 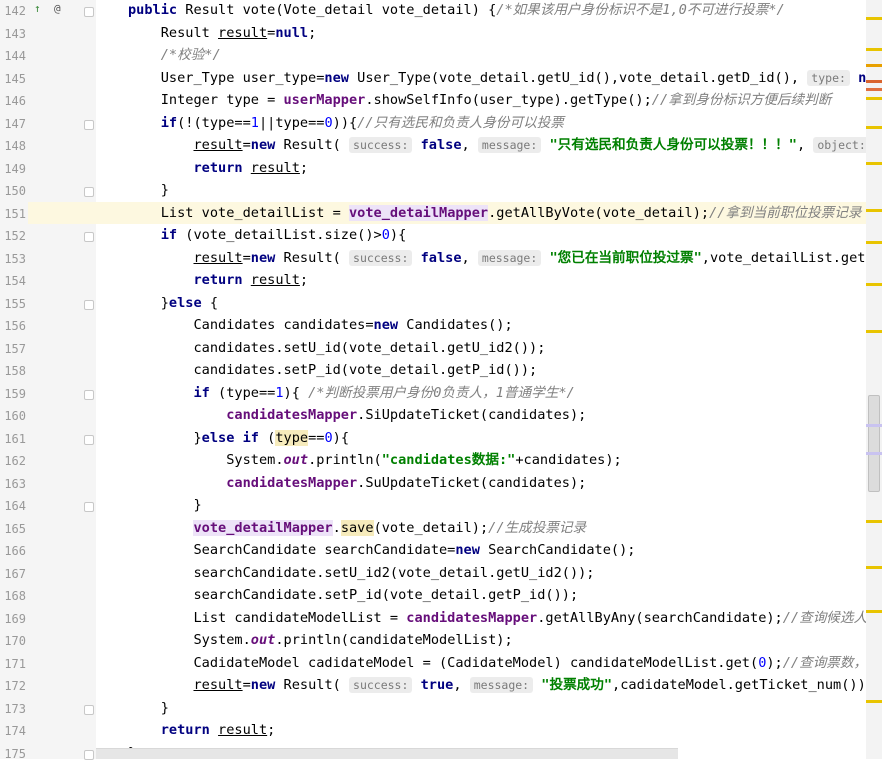 I want to click on keyword: else, so click(x=185, y=303).